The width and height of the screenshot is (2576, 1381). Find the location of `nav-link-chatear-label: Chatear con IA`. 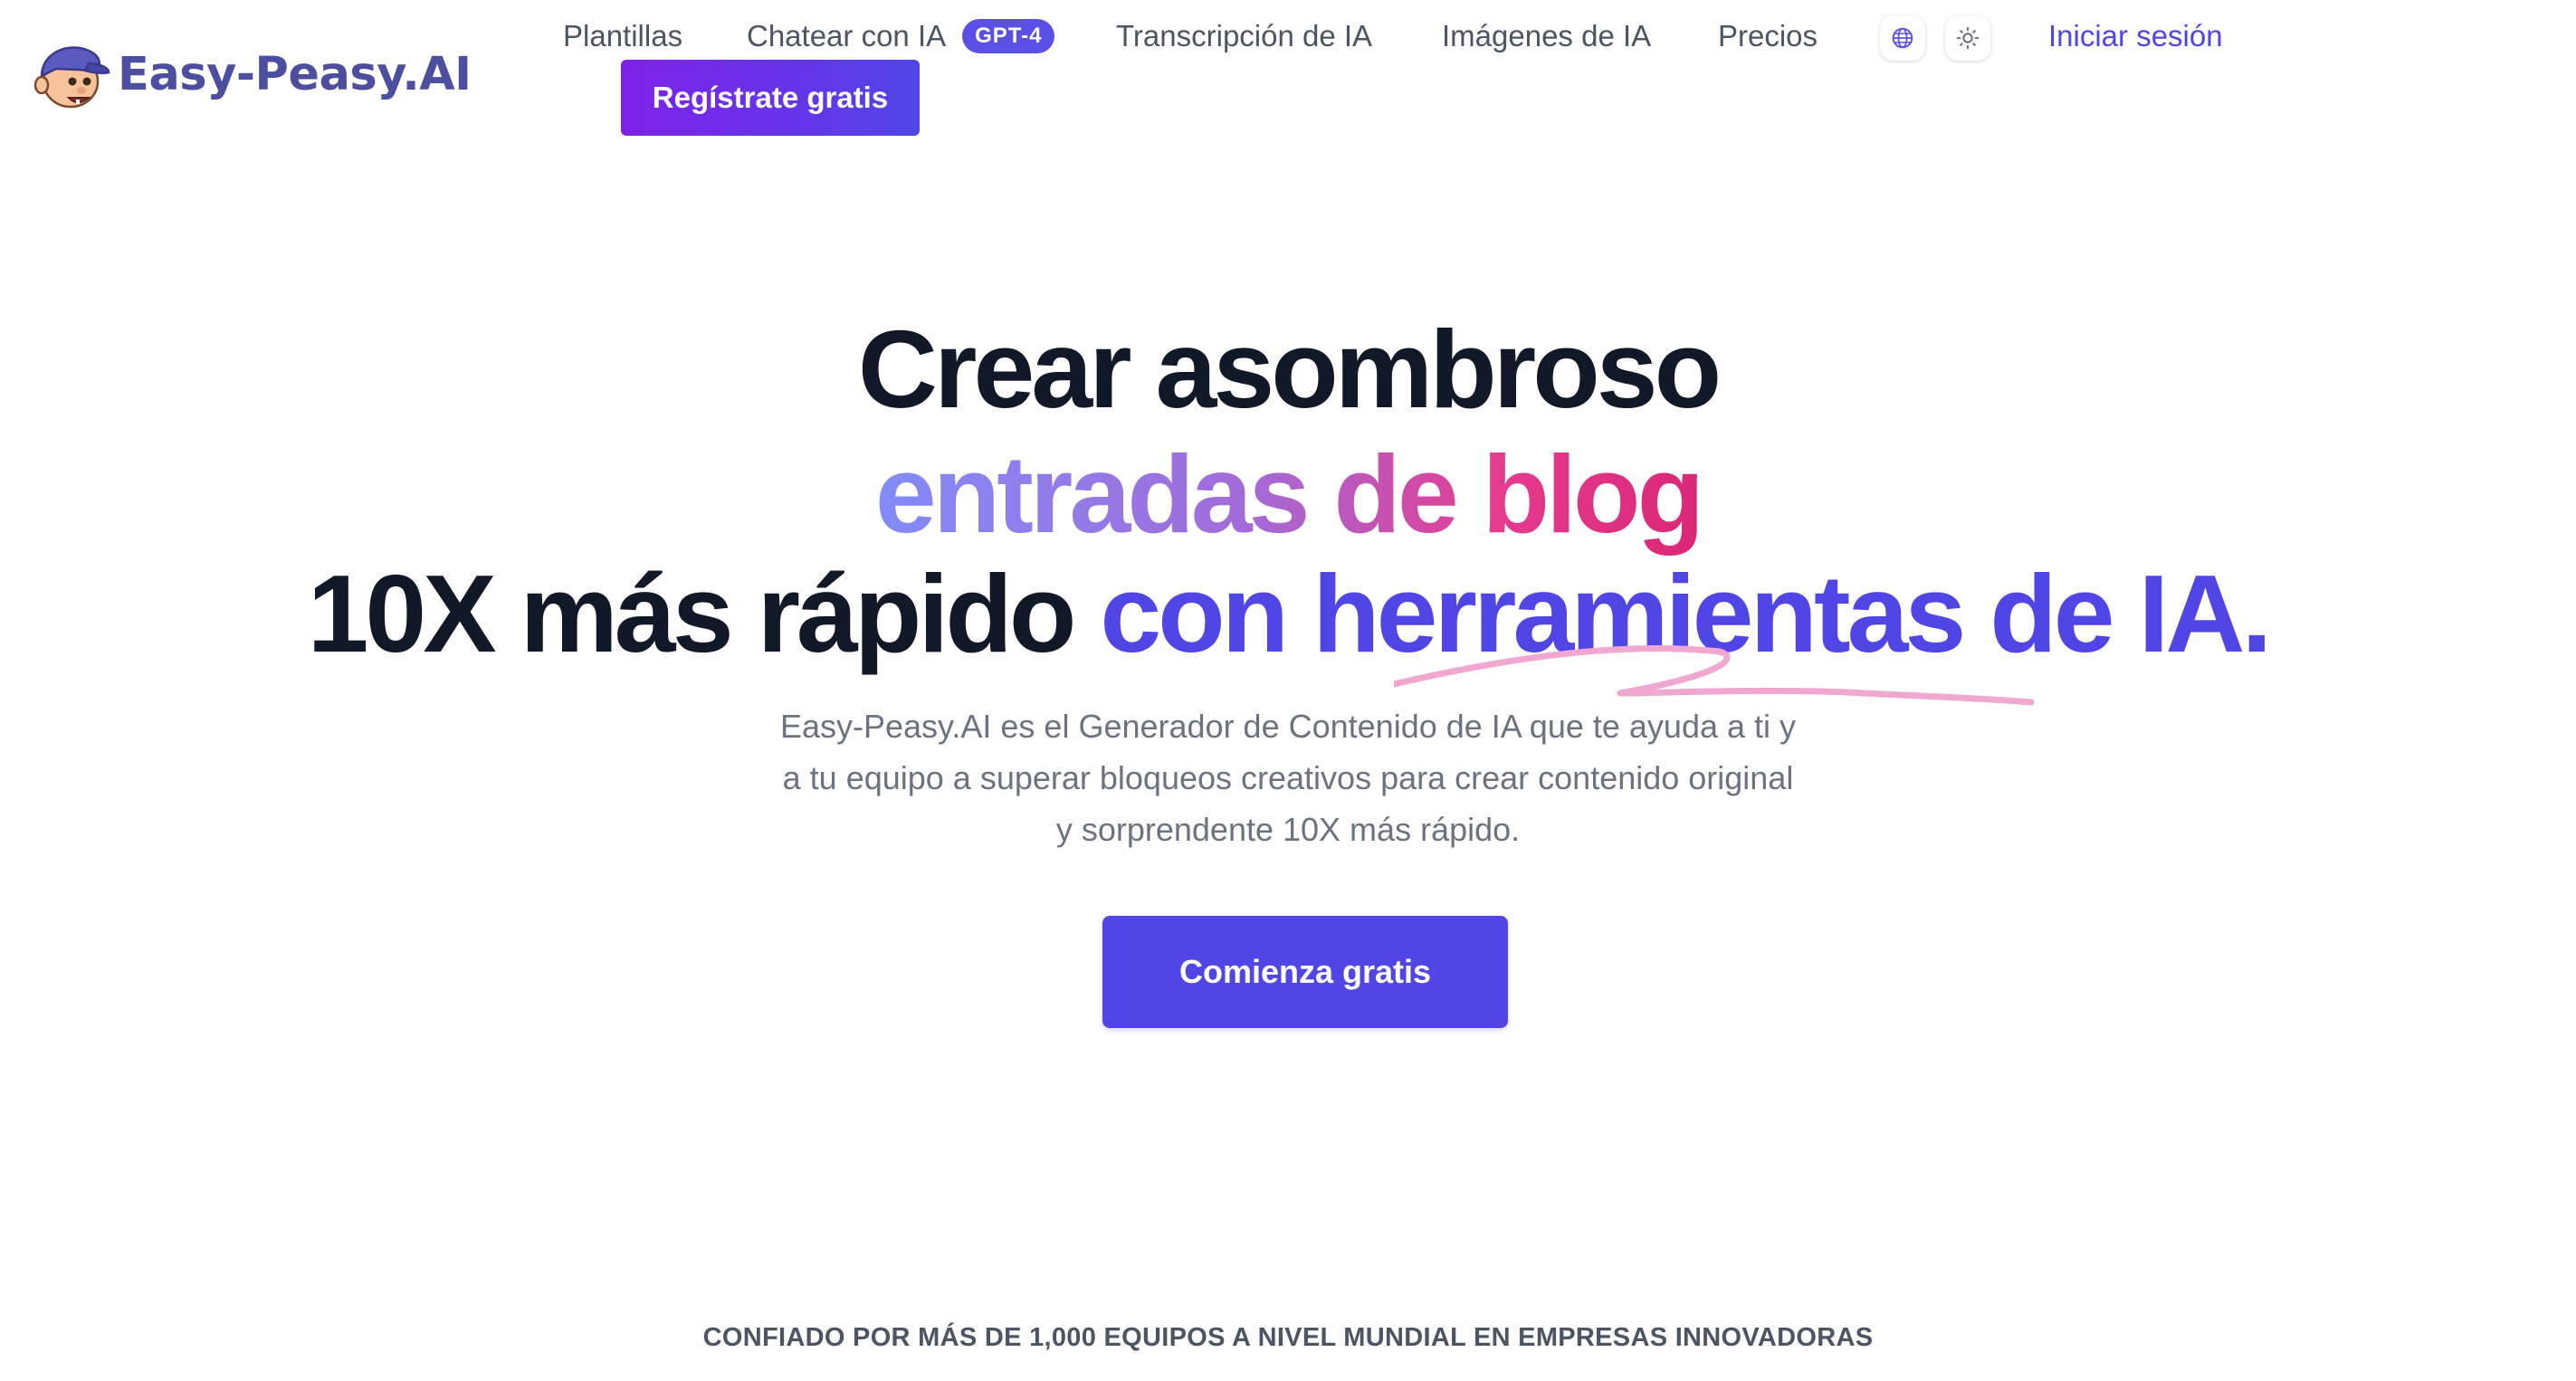

nav-link-chatear-label: Chatear con IA is located at coordinates (847, 35).